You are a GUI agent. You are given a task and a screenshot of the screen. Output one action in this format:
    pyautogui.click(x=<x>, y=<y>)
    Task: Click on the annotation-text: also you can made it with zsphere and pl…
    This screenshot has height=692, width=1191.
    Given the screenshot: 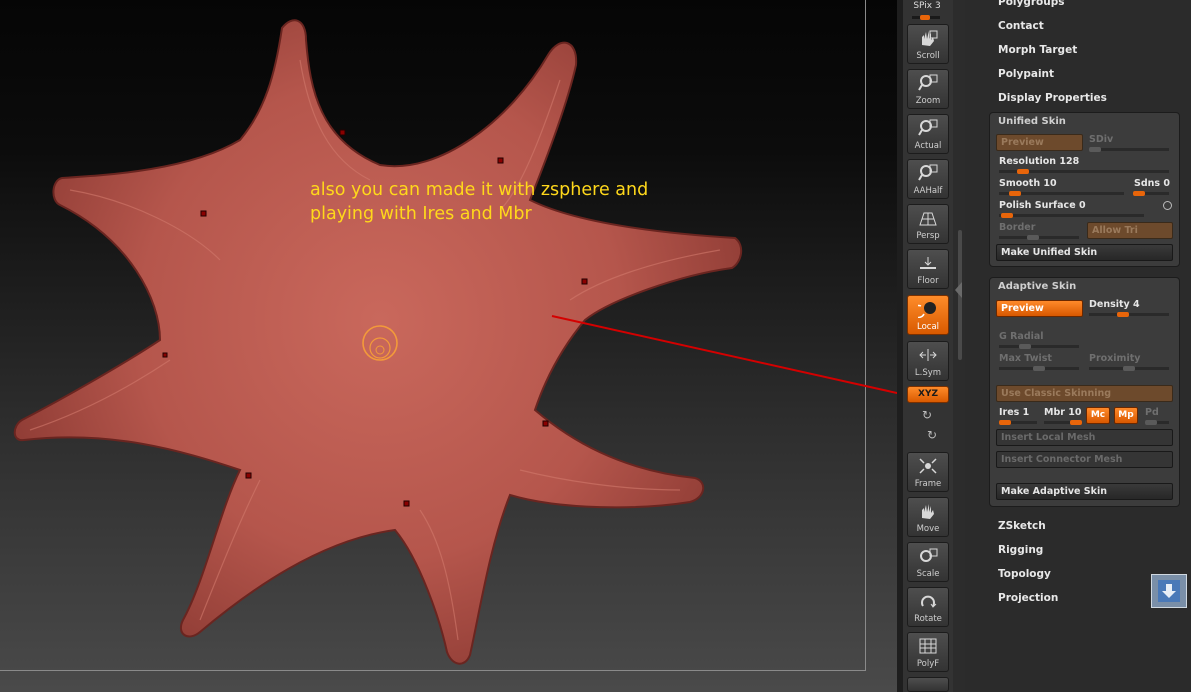 What is the action you would take?
    pyautogui.click(x=479, y=202)
    